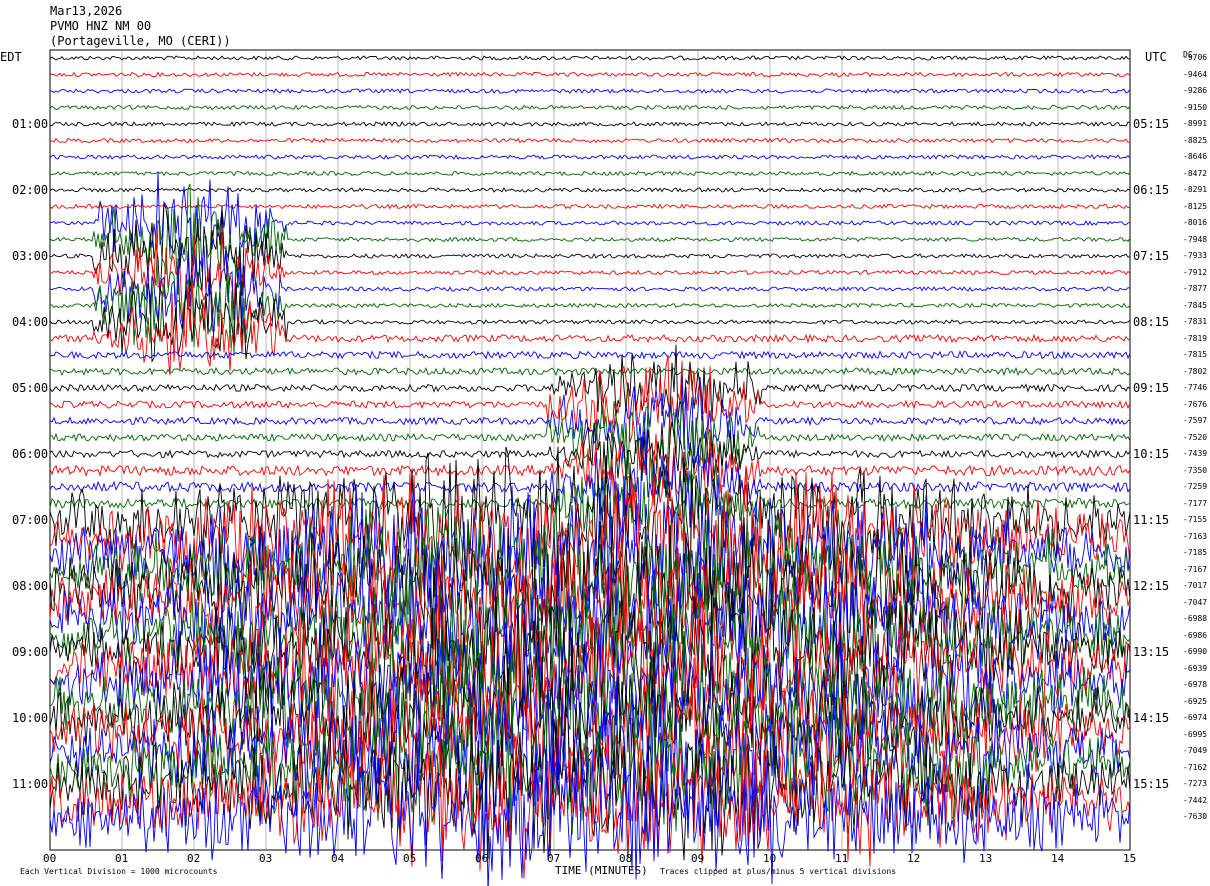 This screenshot has height=886, width=1210. I want to click on dc-offset-label: -6986, so click(1195, 635).